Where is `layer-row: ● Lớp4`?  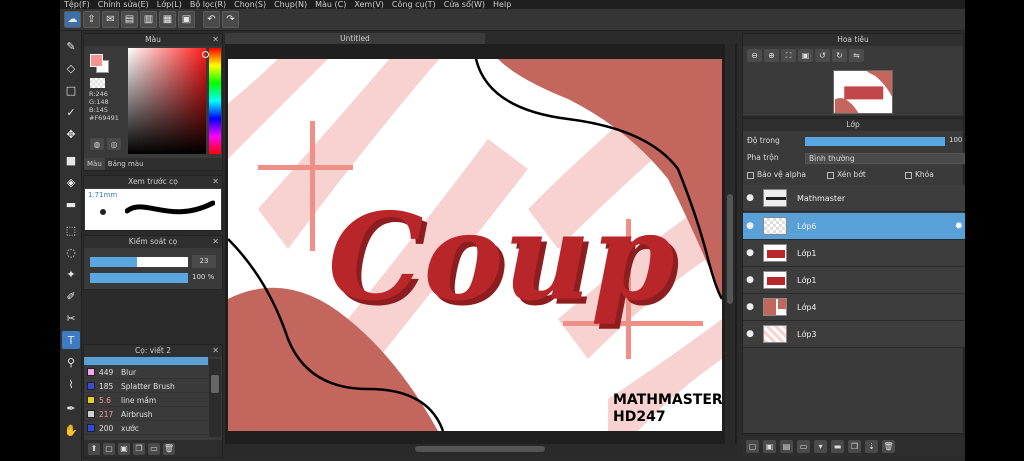 layer-row: ● Lớp4 is located at coordinates (854, 307).